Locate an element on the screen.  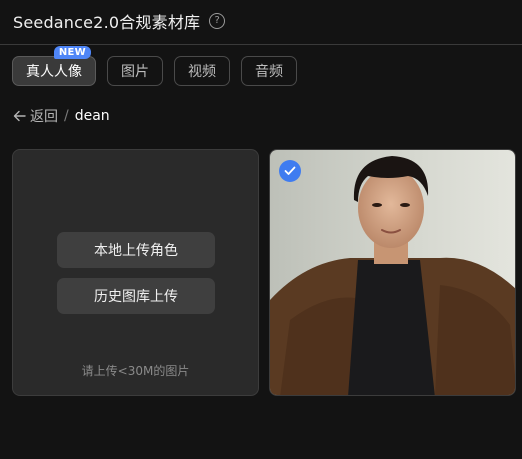
header: Seedance2.0合规素材库 ? is located at coordinates (261, 22).